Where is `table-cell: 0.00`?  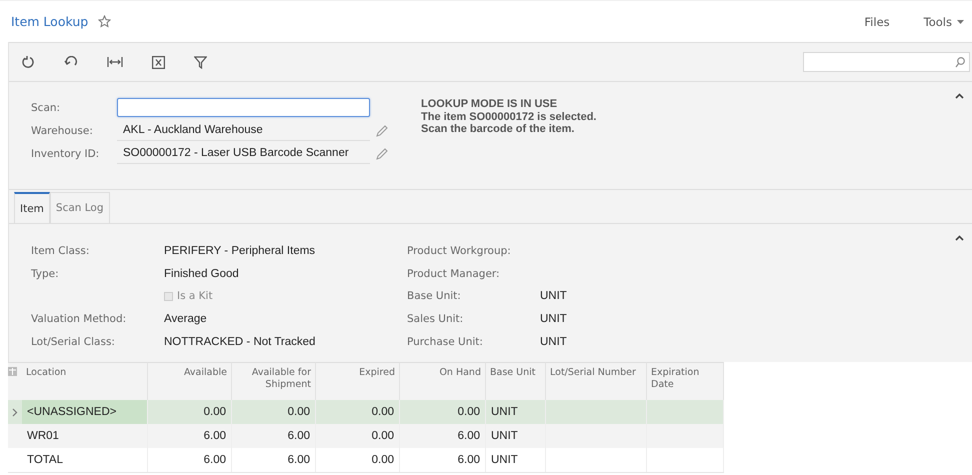
table-cell: 0.00 is located at coordinates (358, 460).